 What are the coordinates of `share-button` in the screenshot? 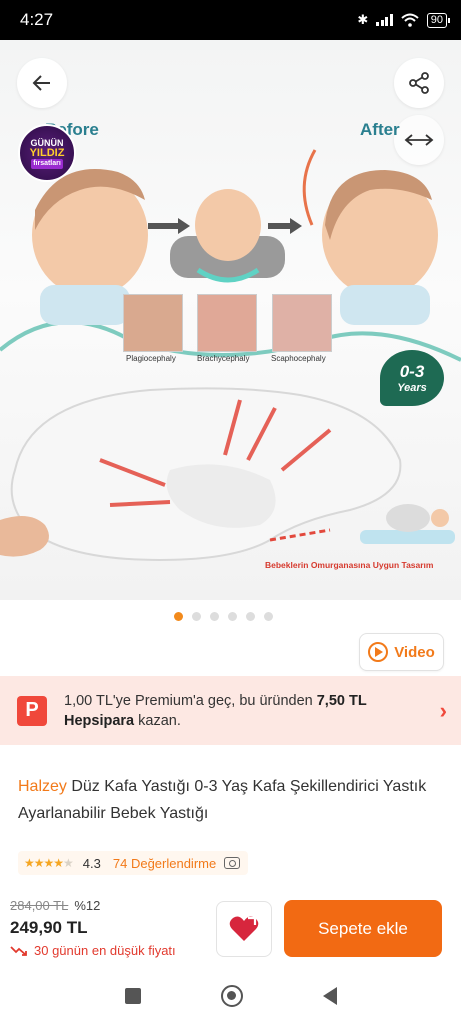 It's located at (419, 83).